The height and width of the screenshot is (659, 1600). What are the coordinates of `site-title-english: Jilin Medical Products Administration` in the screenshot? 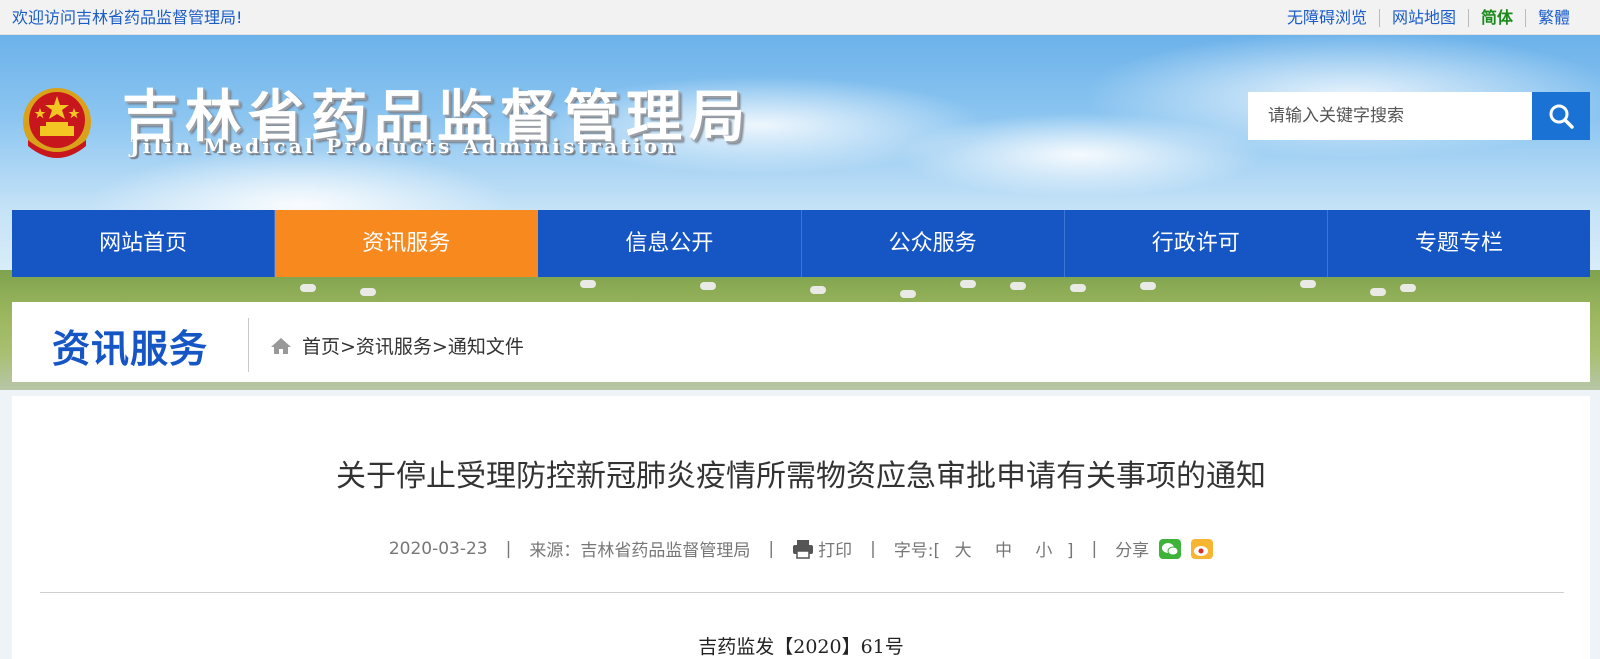 It's located at (404, 146).